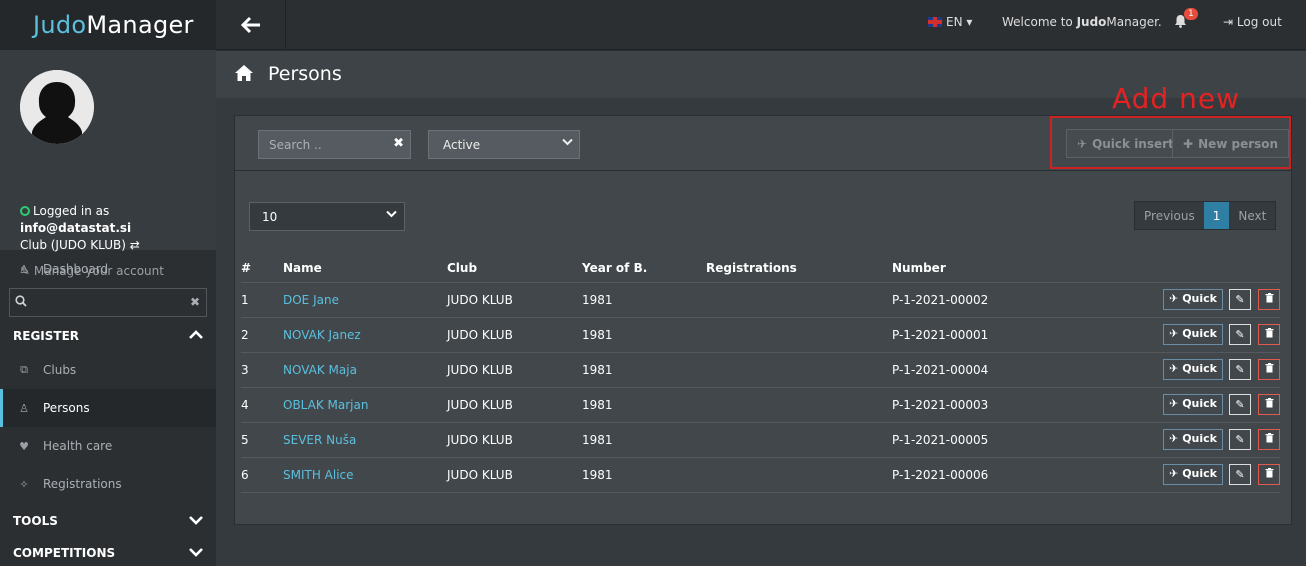 Image resolution: width=1306 pixels, height=566 pixels. Describe the element at coordinates (1252, 22) in the screenshot. I see `logout-button: ⇥ Log out` at that location.